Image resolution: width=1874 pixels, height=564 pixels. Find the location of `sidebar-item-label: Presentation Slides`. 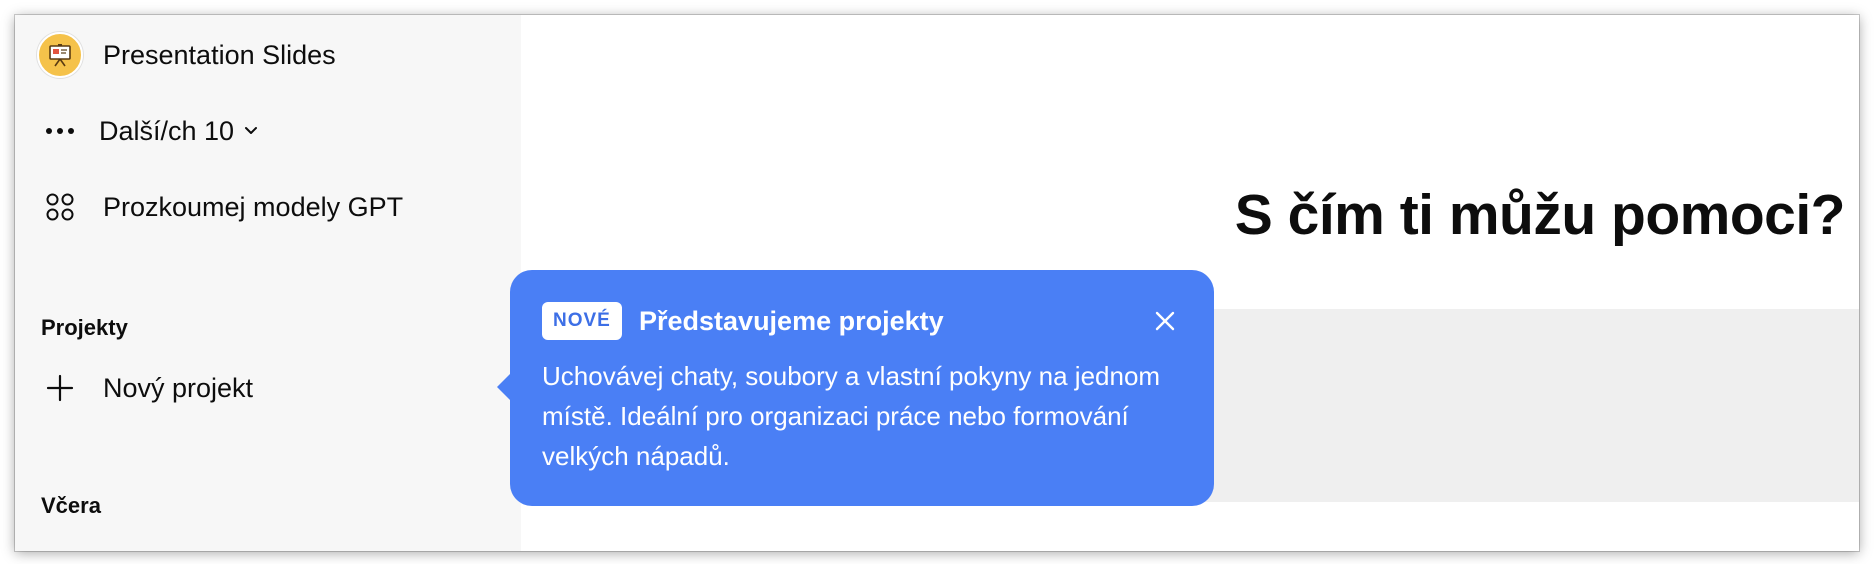

sidebar-item-label: Presentation Slides is located at coordinates (219, 54).